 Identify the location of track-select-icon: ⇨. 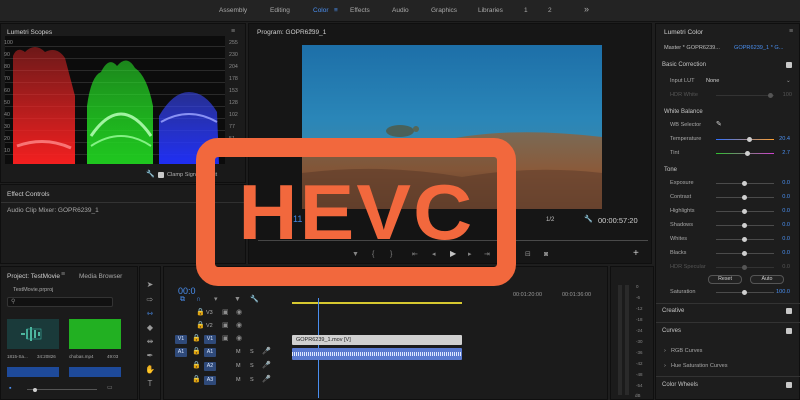
(150, 300).